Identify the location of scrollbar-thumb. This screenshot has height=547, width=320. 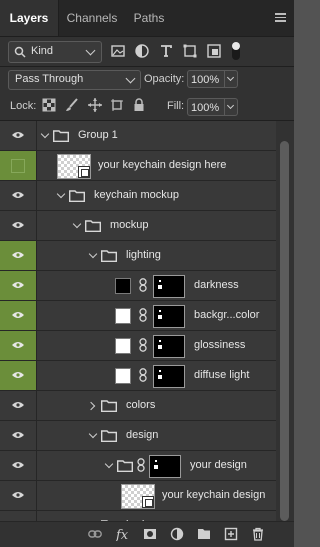
(284, 331).